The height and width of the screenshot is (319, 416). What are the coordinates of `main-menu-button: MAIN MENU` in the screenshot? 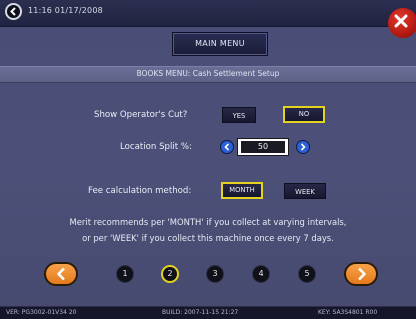 It's located at (220, 44).